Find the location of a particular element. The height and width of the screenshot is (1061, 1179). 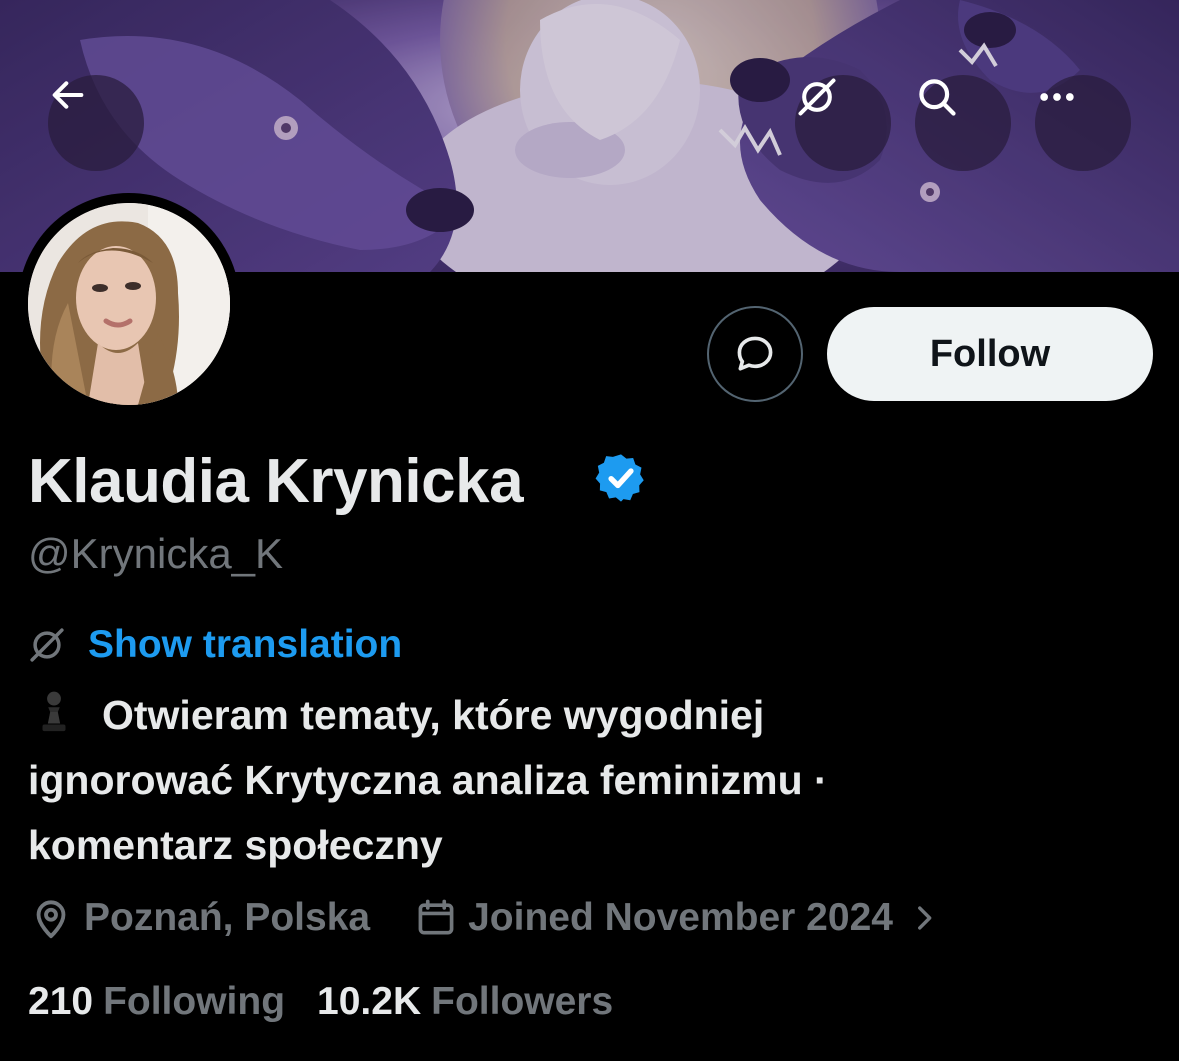

join-date: Joined November 2024 is located at coordinates (682, 918).